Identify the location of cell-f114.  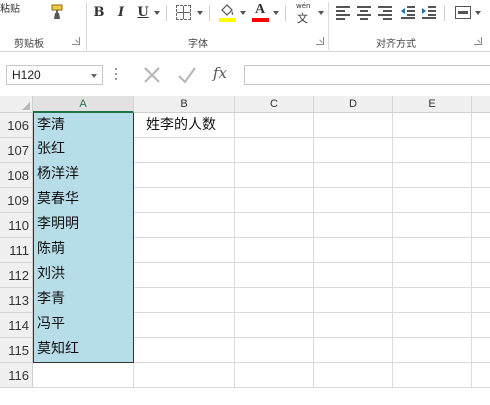
(481, 325).